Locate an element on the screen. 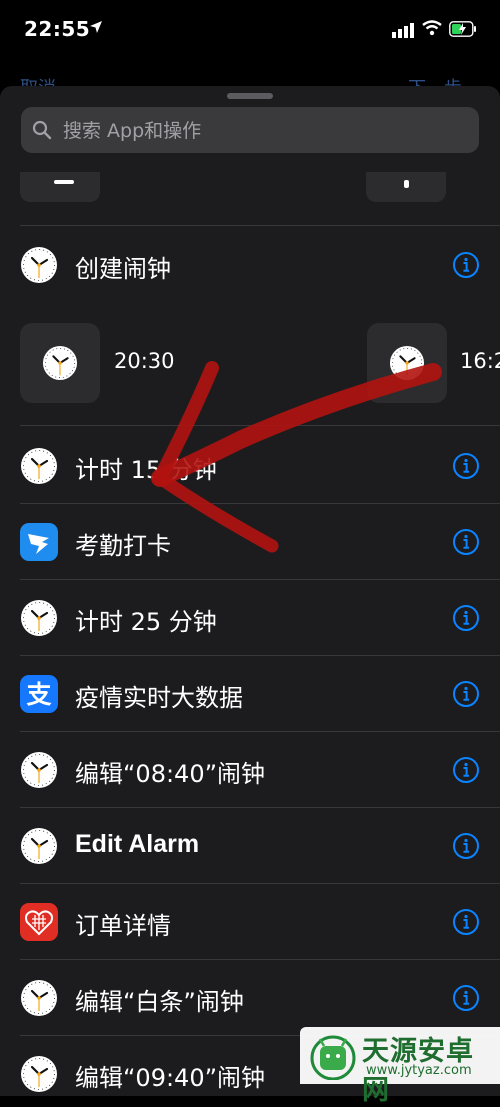 The height and width of the screenshot is (1107, 500). action-label: 疫情实时大数据 is located at coordinates (159, 698).